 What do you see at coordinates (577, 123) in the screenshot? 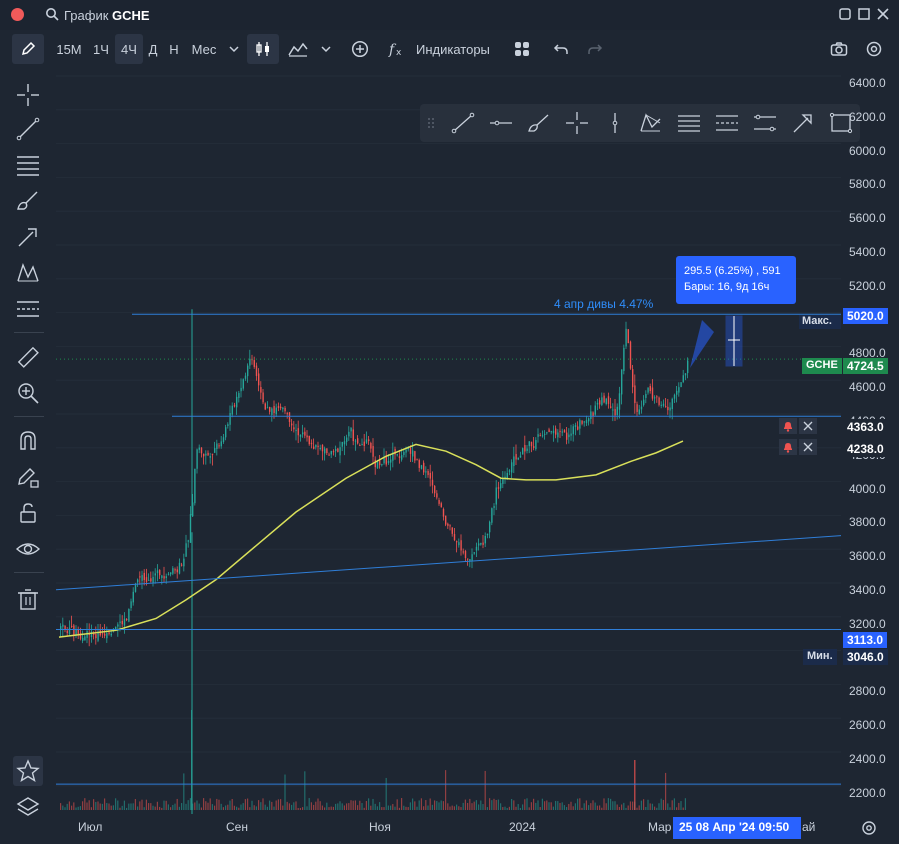
I see `crosshair-icon` at bounding box center [577, 123].